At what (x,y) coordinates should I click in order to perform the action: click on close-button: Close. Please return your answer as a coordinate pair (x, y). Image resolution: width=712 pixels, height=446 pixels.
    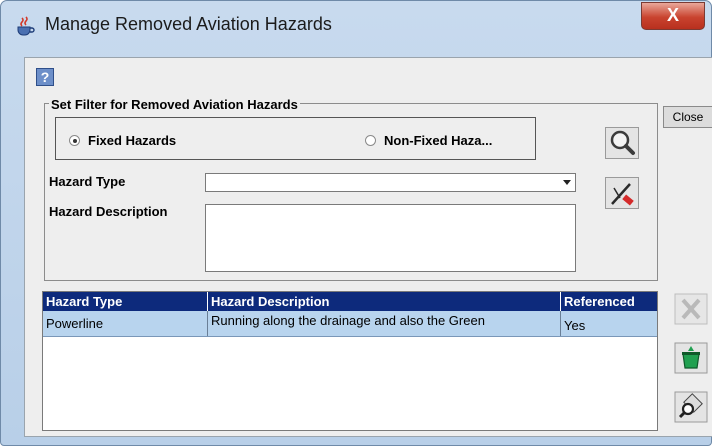
    Looking at the image, I should click on (687, 117).